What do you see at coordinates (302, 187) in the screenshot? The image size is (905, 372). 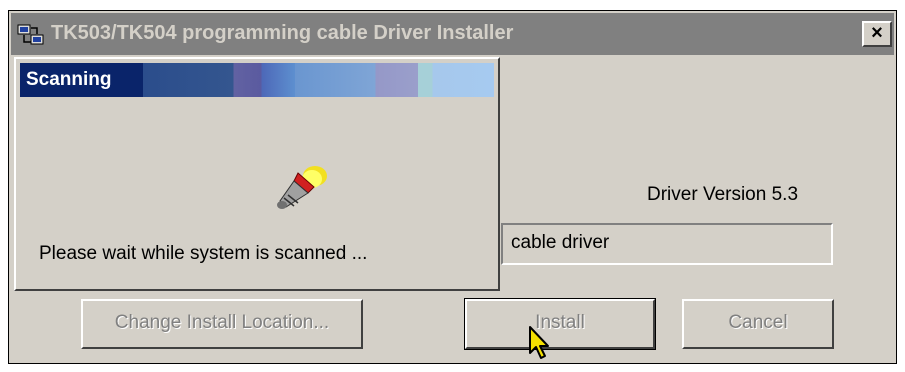 I see `flashlight-icon` at bounding box center [302, 187].